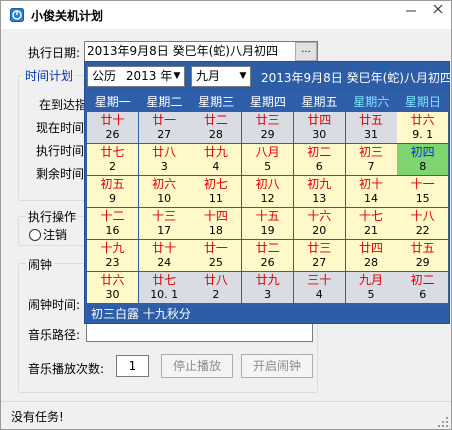 This screenshot has height=430, width=452. What do you see at coordinates (371, 262) in the screenshot?
I see `solar-date: 28` at bounding box center [371, 262].